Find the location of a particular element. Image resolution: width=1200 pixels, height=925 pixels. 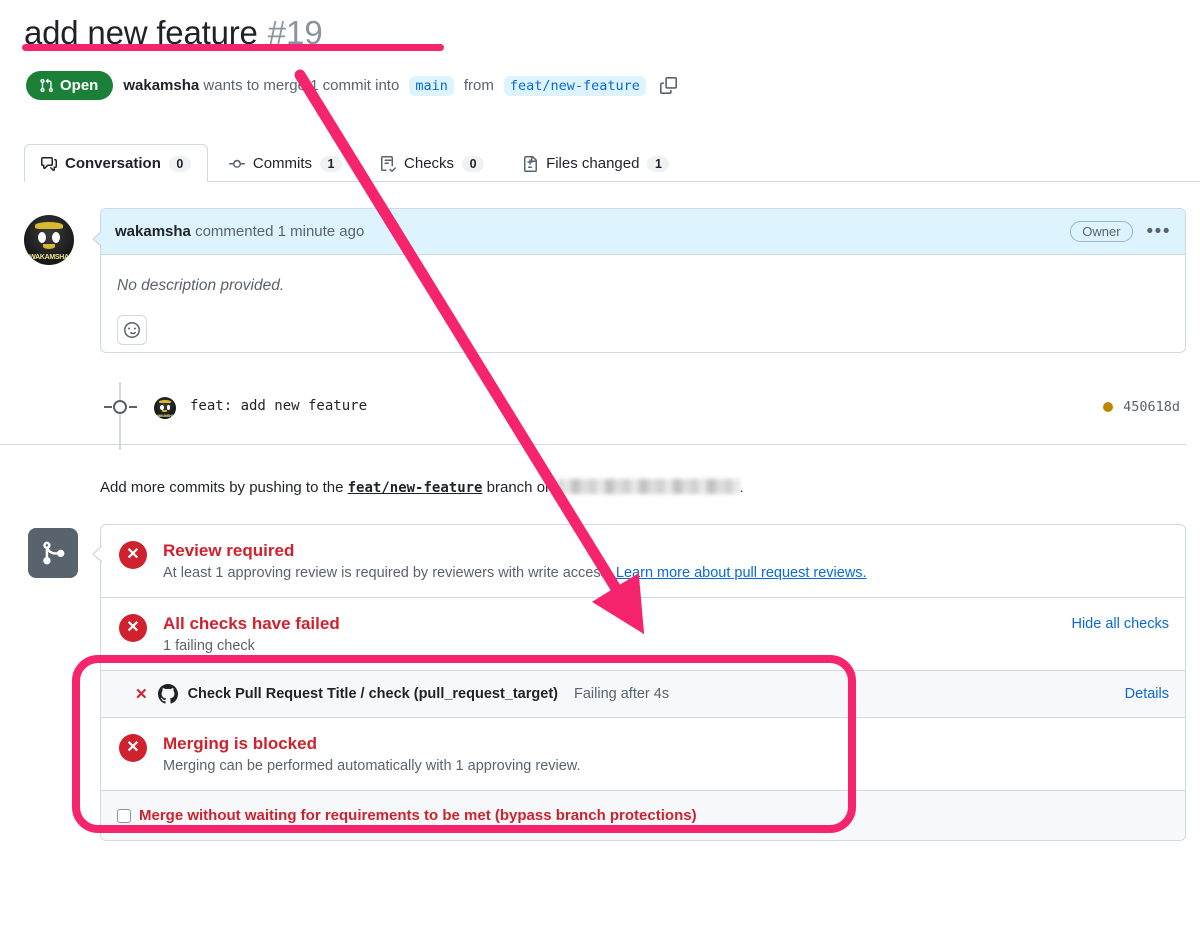

tab-conversation-count: 0 is located at coordinates (179, 163).